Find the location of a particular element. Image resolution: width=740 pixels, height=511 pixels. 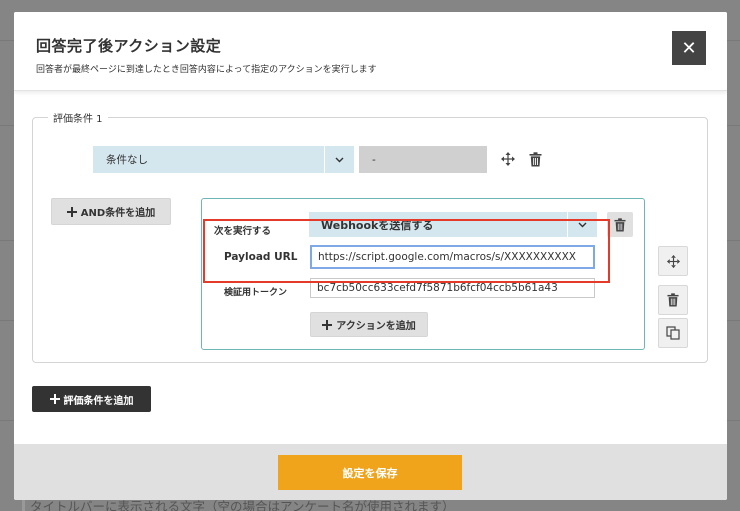

close-icon: ✕ is located at coordinates (689, 48).